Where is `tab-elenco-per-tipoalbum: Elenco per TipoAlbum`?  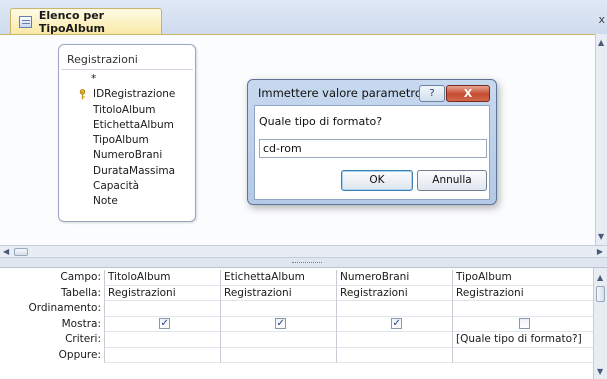 tab-elenco-per-tipoalbum: Elenco per TipoAlbum is located at coordinates (86, 21).